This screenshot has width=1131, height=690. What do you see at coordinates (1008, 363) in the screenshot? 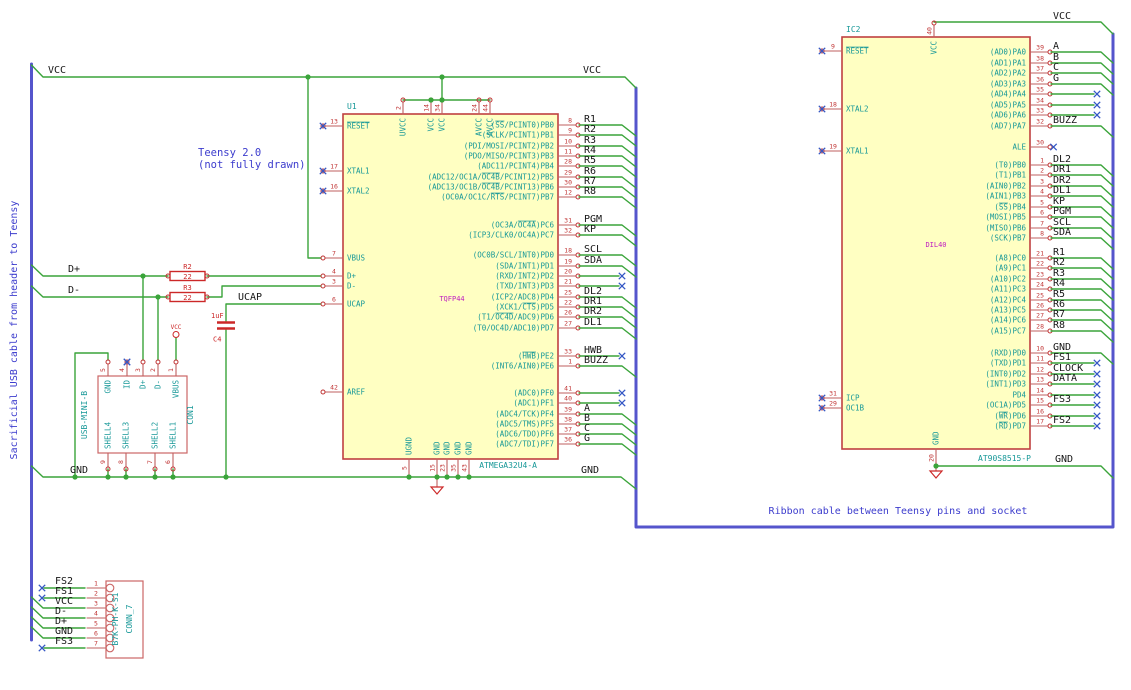
I see `pin-name: (TXD)PD1` at bounding box center [1008, 363].